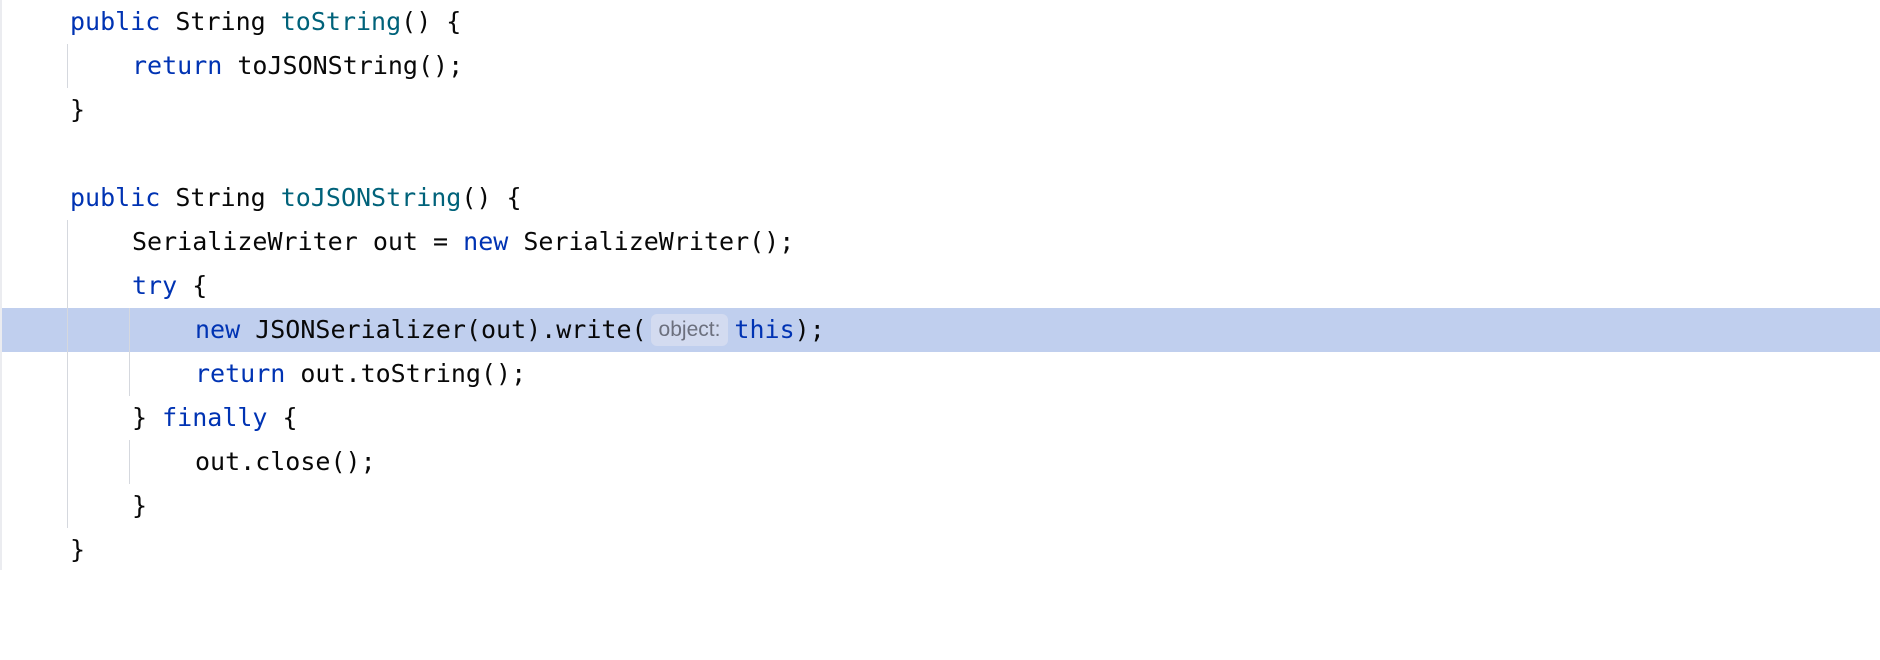 The image size is (1880, 660). What do you see at coordinates (371, 197) in the screenshot?
I see `method-name-token: toJSONString` at bounding box center [371, 197].